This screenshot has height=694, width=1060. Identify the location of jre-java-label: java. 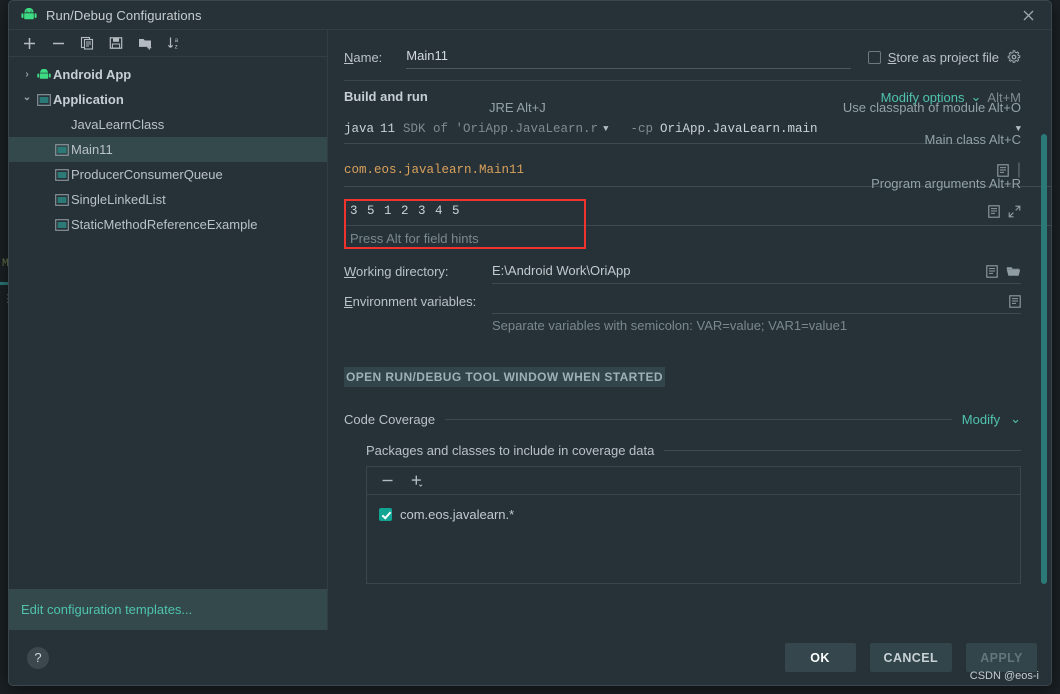
(359, 129).